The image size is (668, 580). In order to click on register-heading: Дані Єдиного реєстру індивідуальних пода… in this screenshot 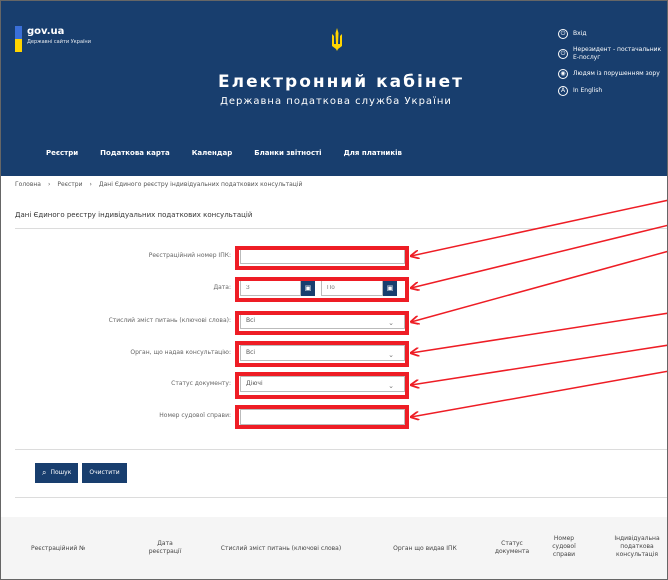, I will do `click(134, 215)`.